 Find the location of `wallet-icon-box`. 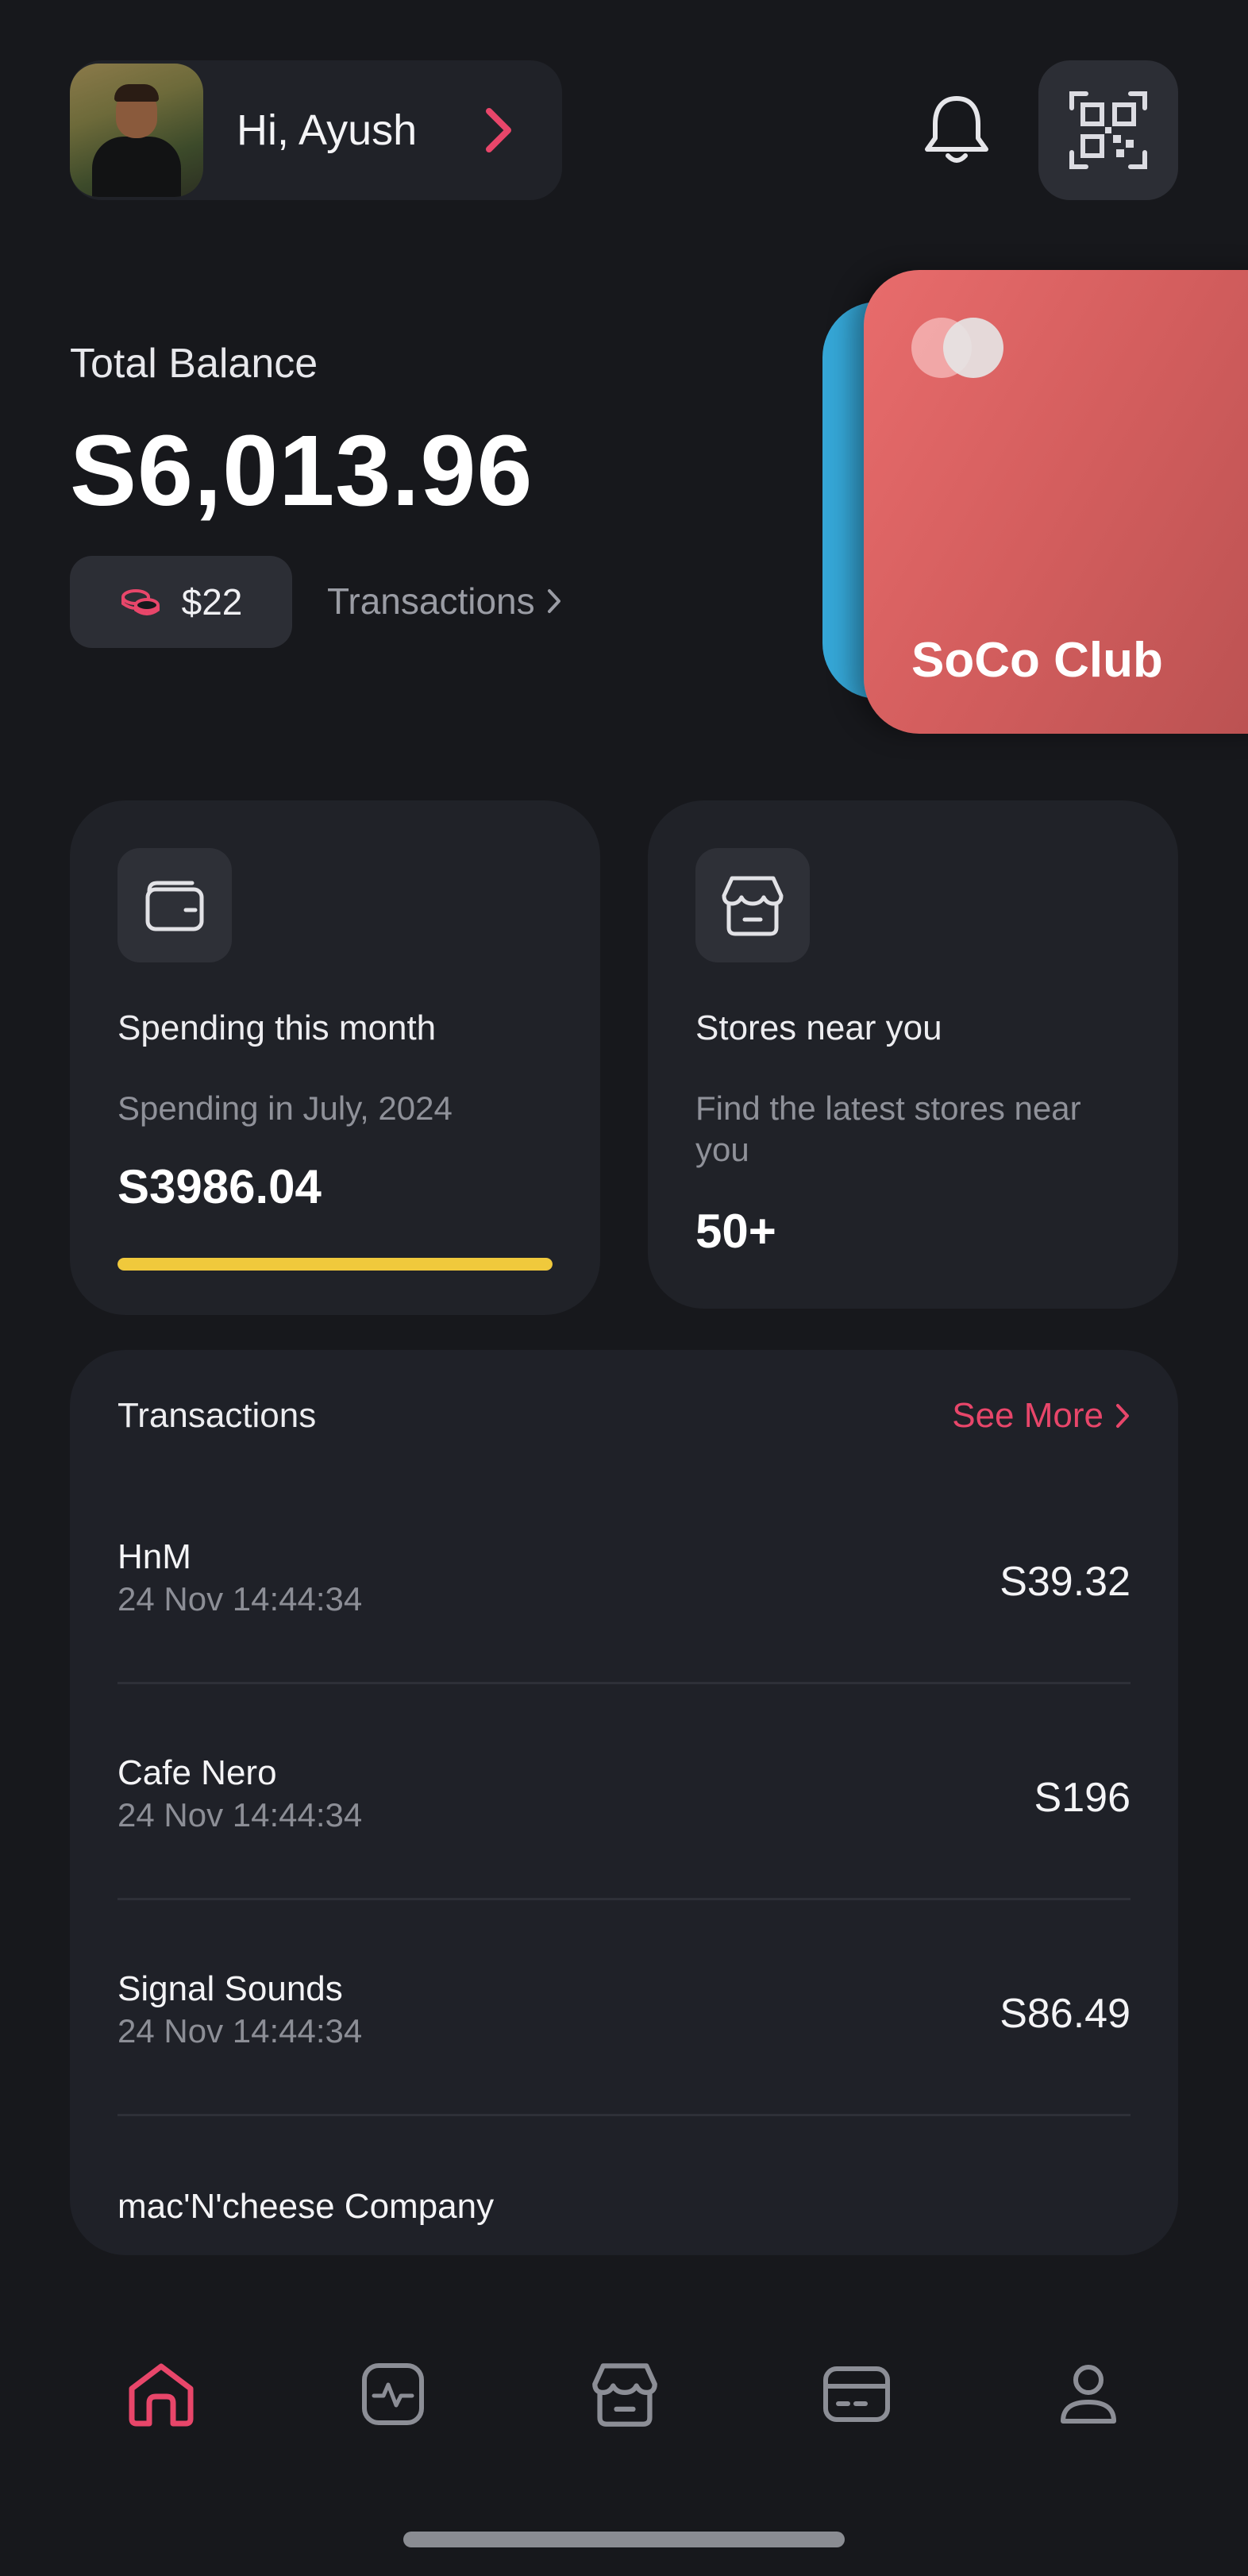

wallet-icon-box is located at coordinates (174, 905).